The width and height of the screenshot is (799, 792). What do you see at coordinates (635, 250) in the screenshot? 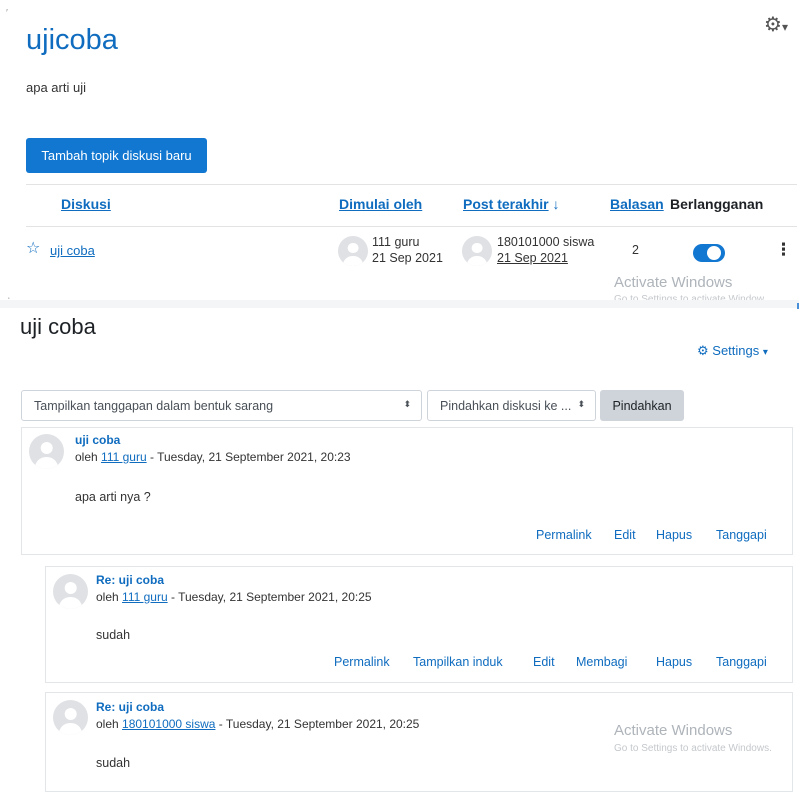
I see `replies-count: 2` at bounding box center [635, 250].